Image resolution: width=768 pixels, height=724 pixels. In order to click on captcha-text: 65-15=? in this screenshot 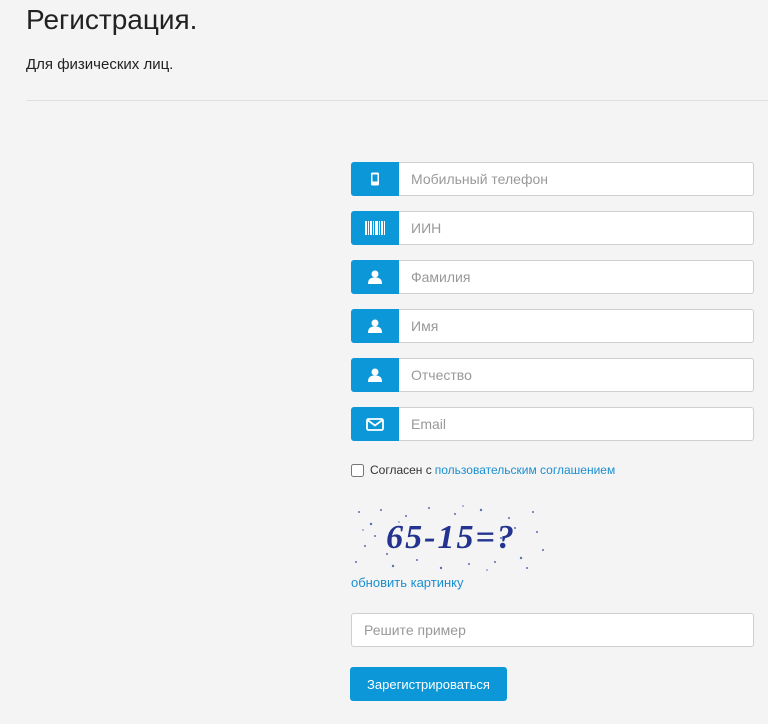, I will do `click(451, 537)`.